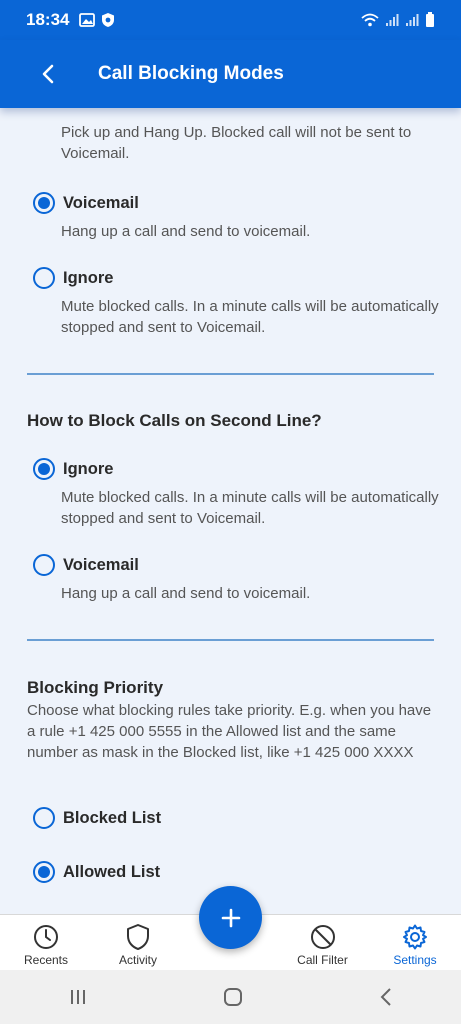  I want to click on shield-status-icon, so click(108, 20).